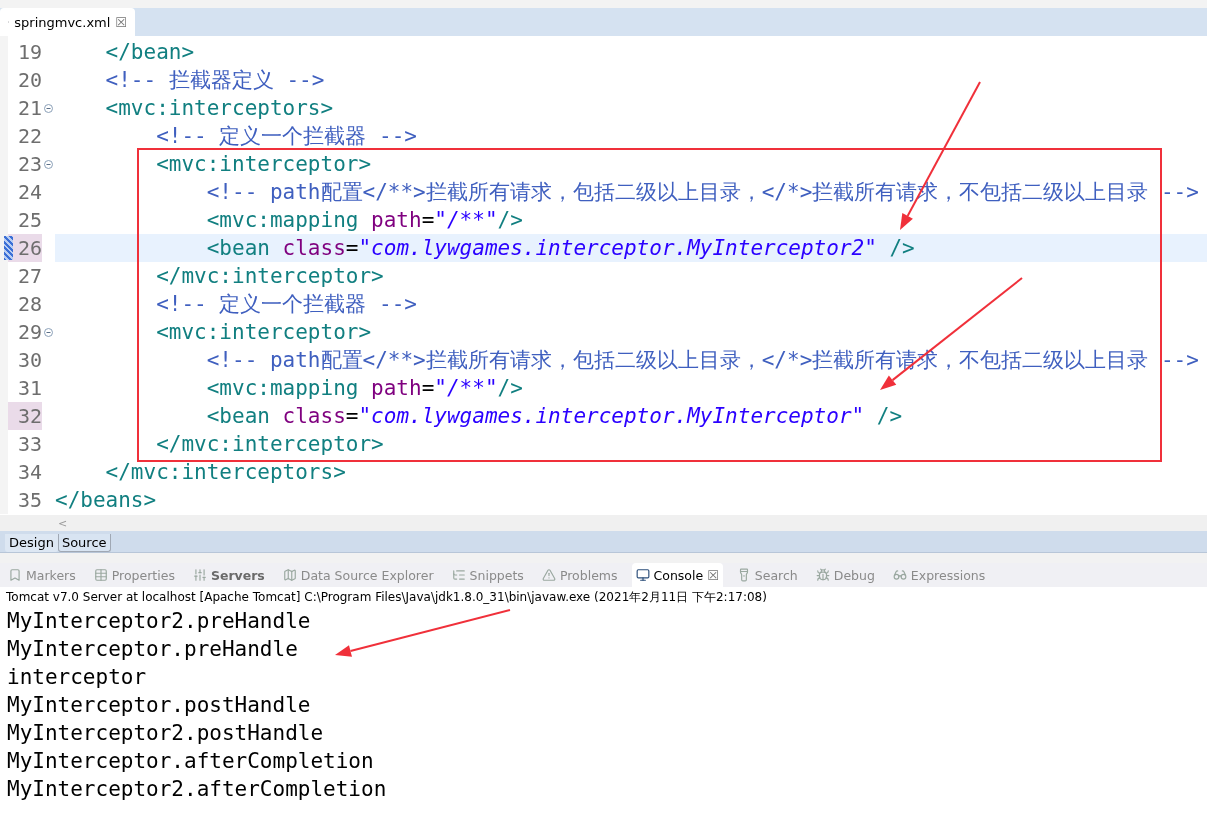 The width and height of the screenshot is (1207, 813). I want to click on line-number: 28, so click(29, 304).